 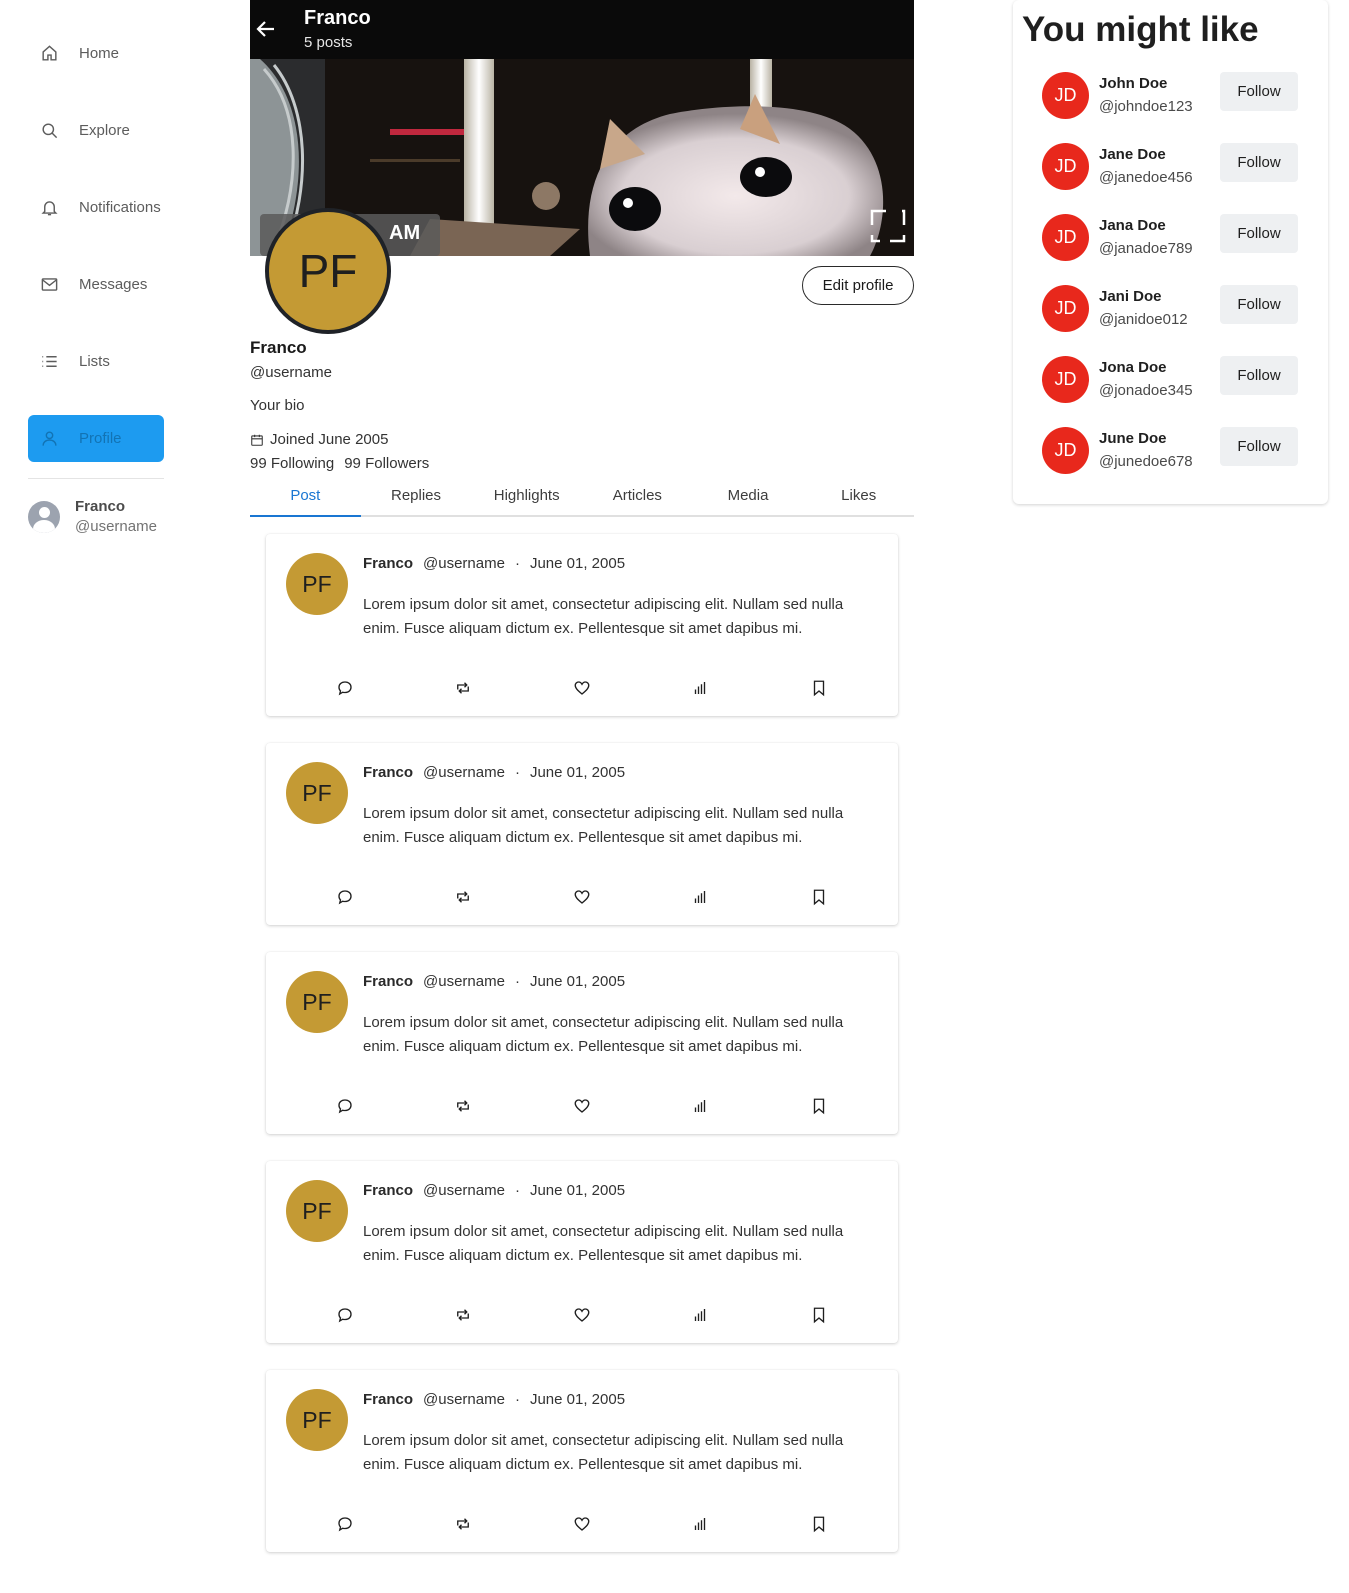 I want to click on sidebar-item-explore: Explore, so click(x=96, y=130).